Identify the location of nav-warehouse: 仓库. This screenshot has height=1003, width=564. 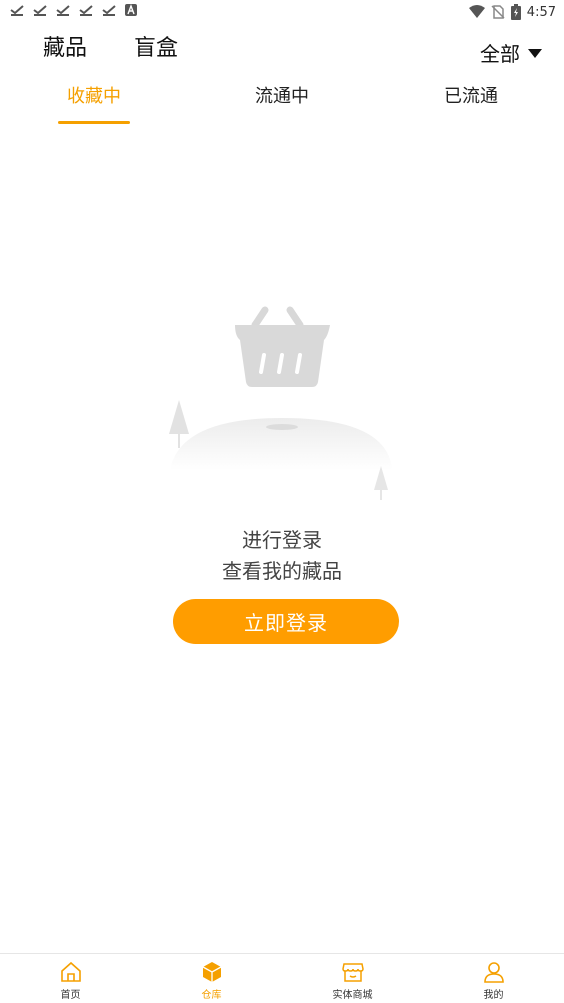
(211, 978).